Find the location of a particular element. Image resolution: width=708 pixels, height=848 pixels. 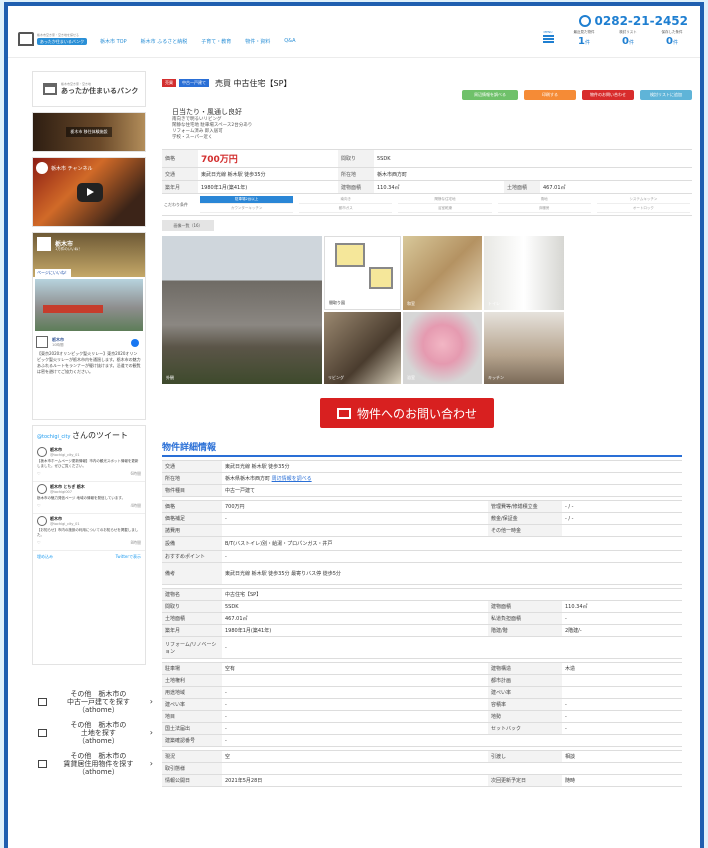

nav-childcare: 子育て・教育 is located at coordinates (216, 41).